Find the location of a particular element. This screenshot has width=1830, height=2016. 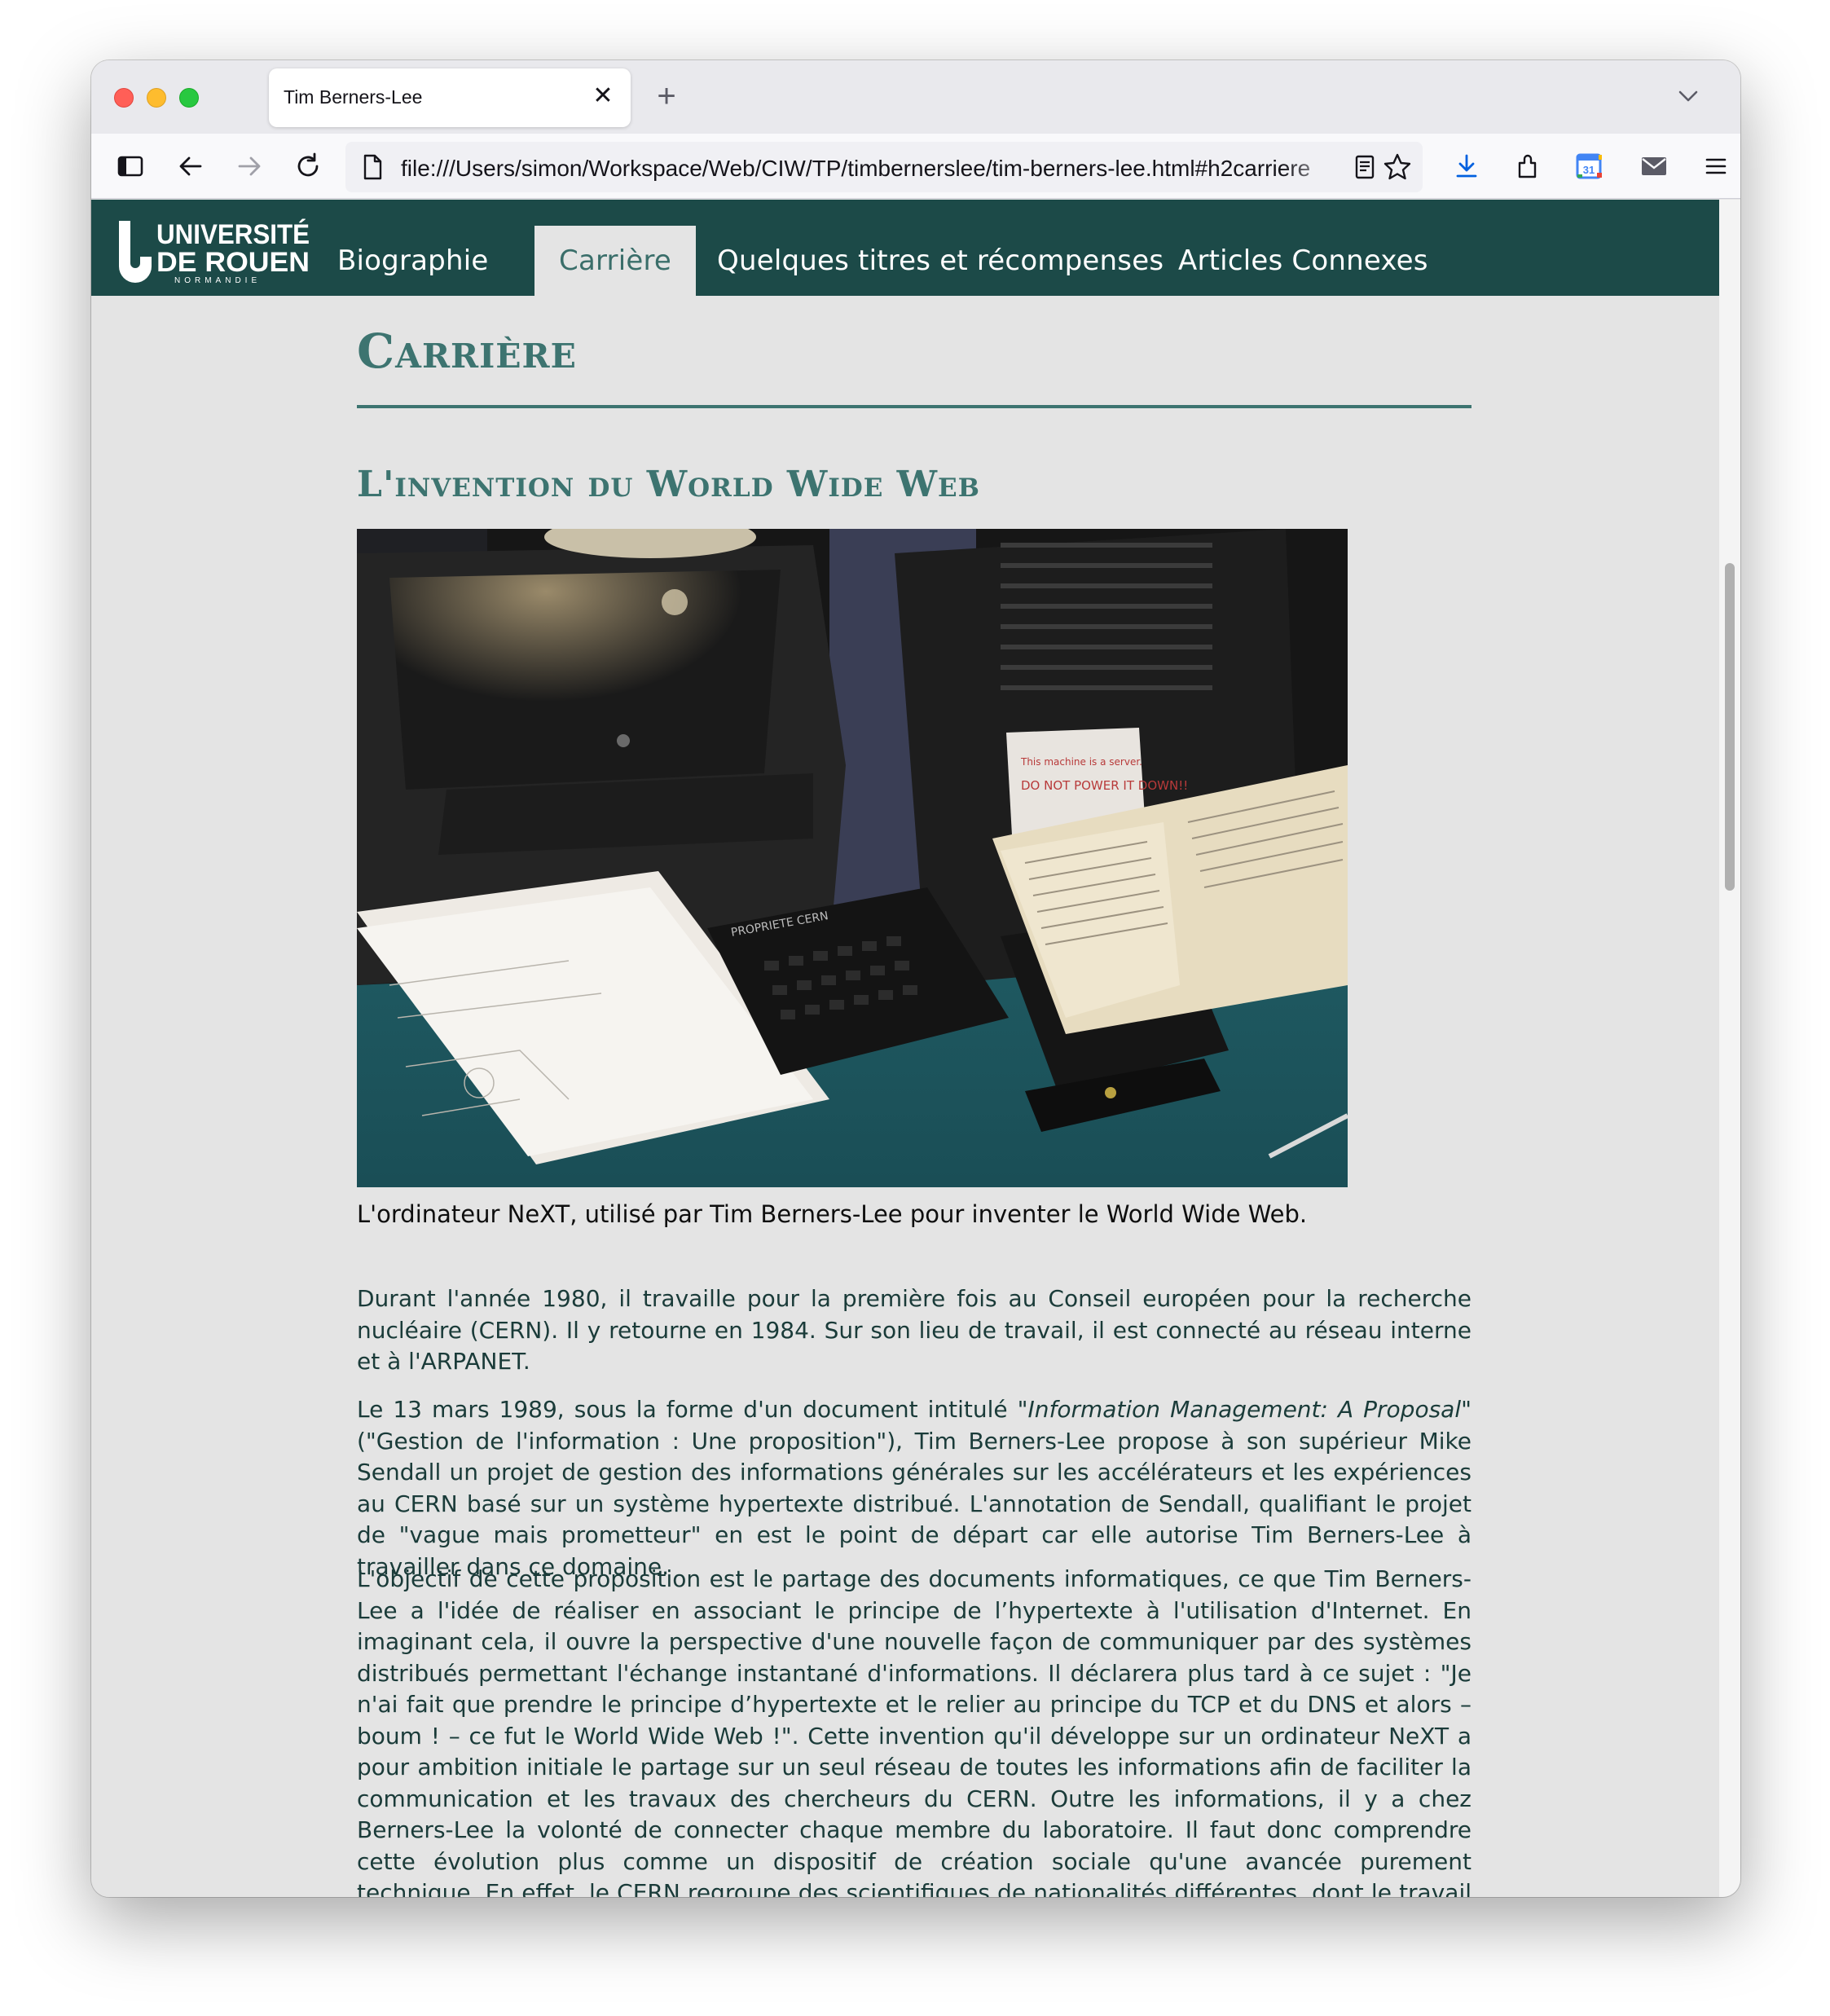

nav-item-biographie: Biographie is located at coordinates (412, 261).